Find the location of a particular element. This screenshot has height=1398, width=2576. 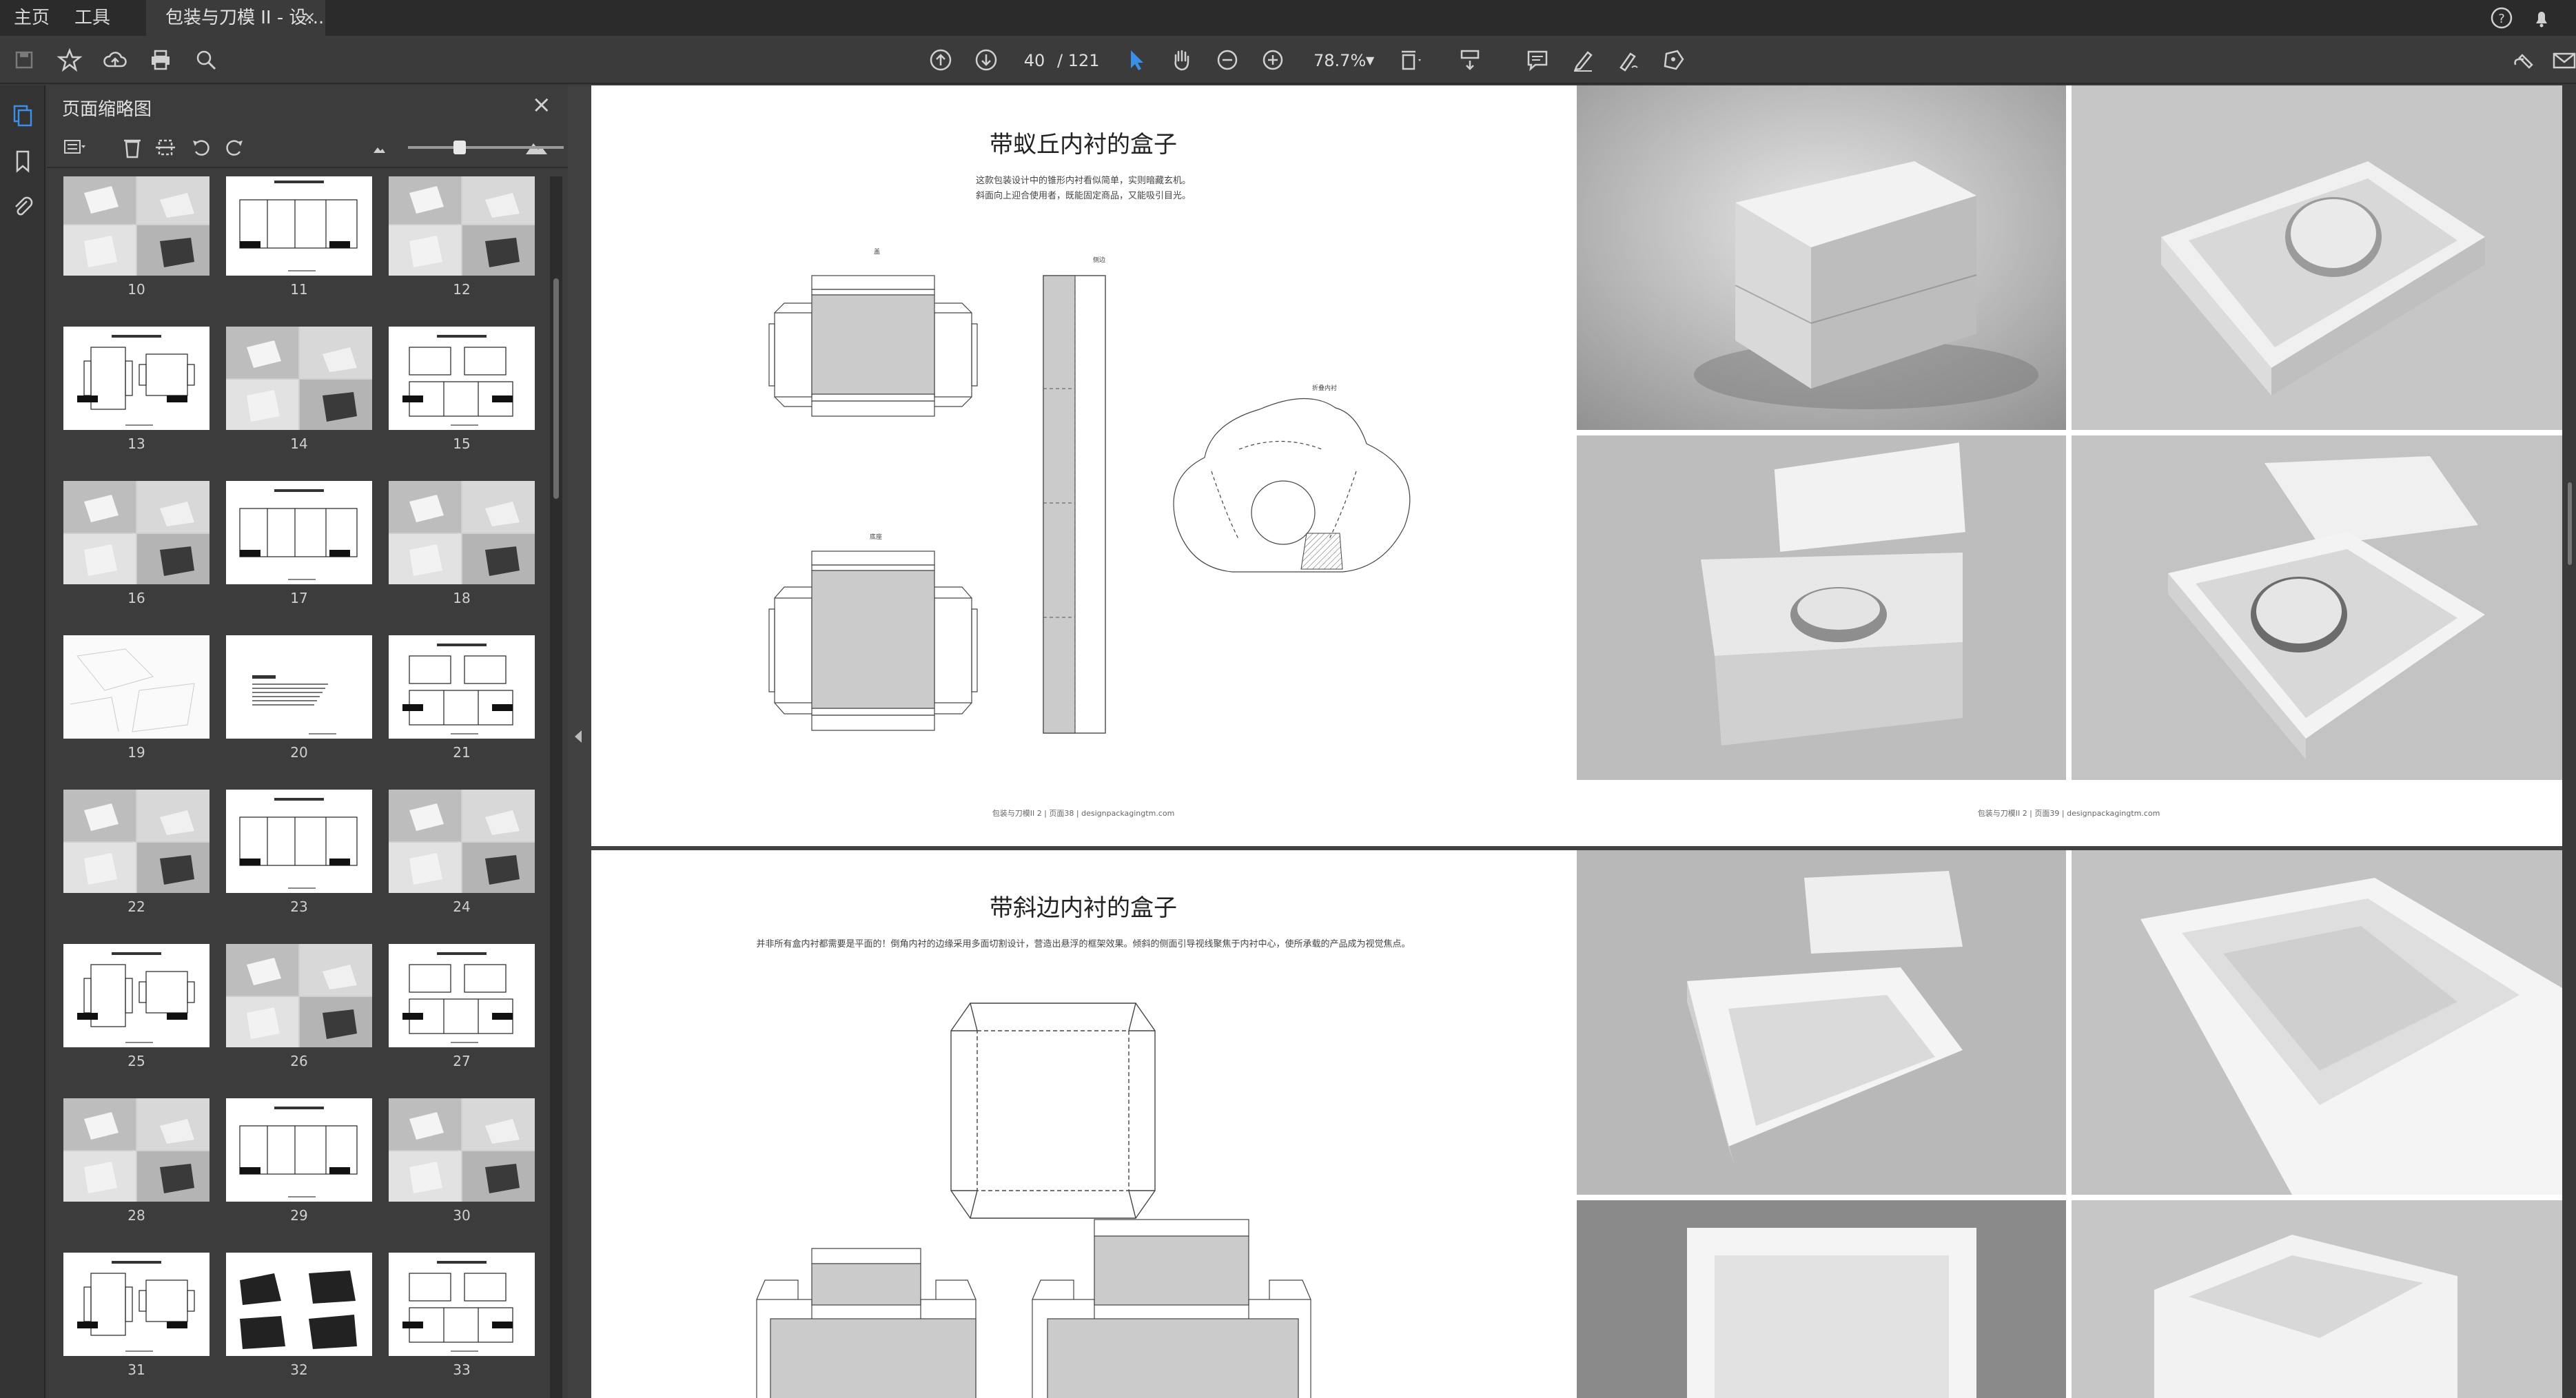

thumbnail-page-number: 27 is located at coordinates (462, 1061).